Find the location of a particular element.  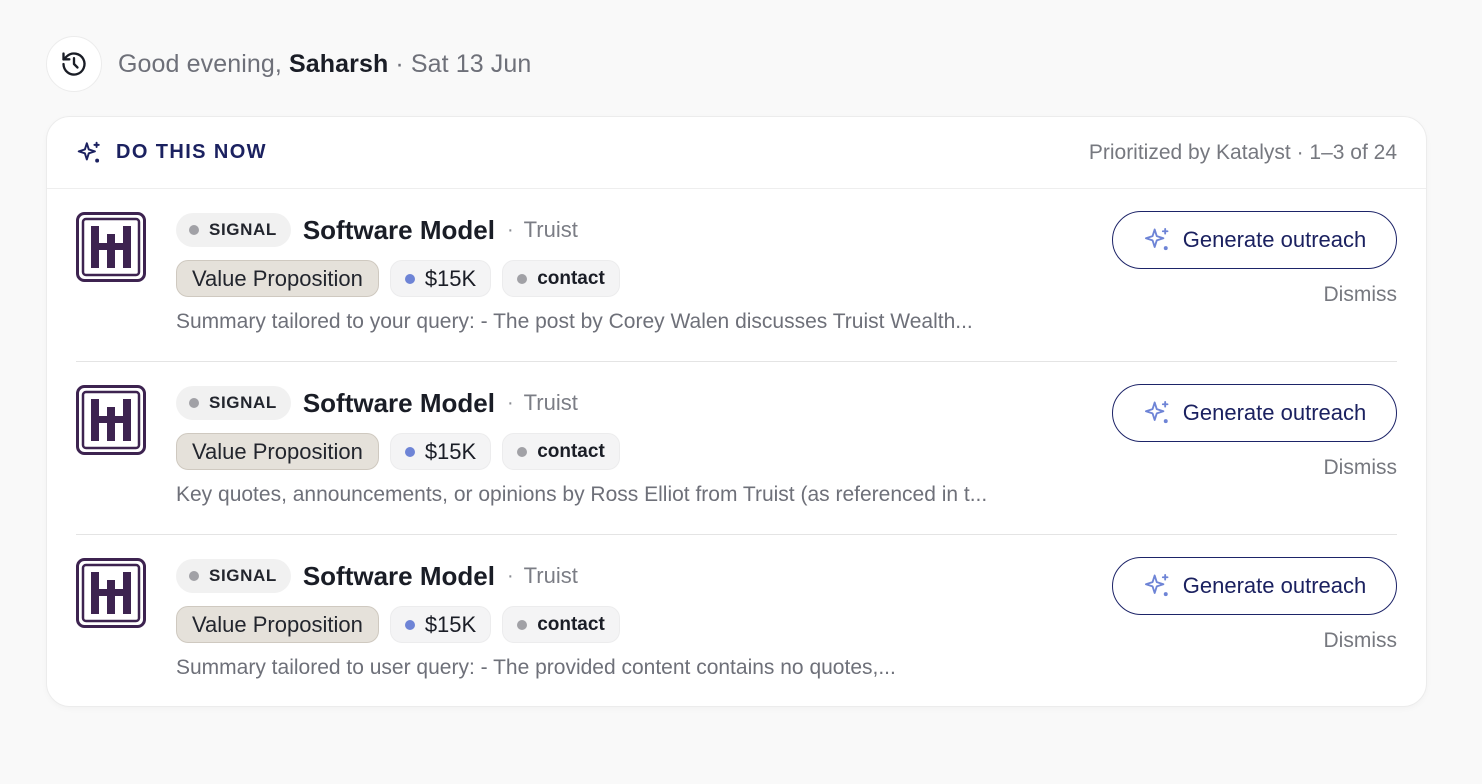

header-left: DO THIS NOW is located at coordinates (171, 153).